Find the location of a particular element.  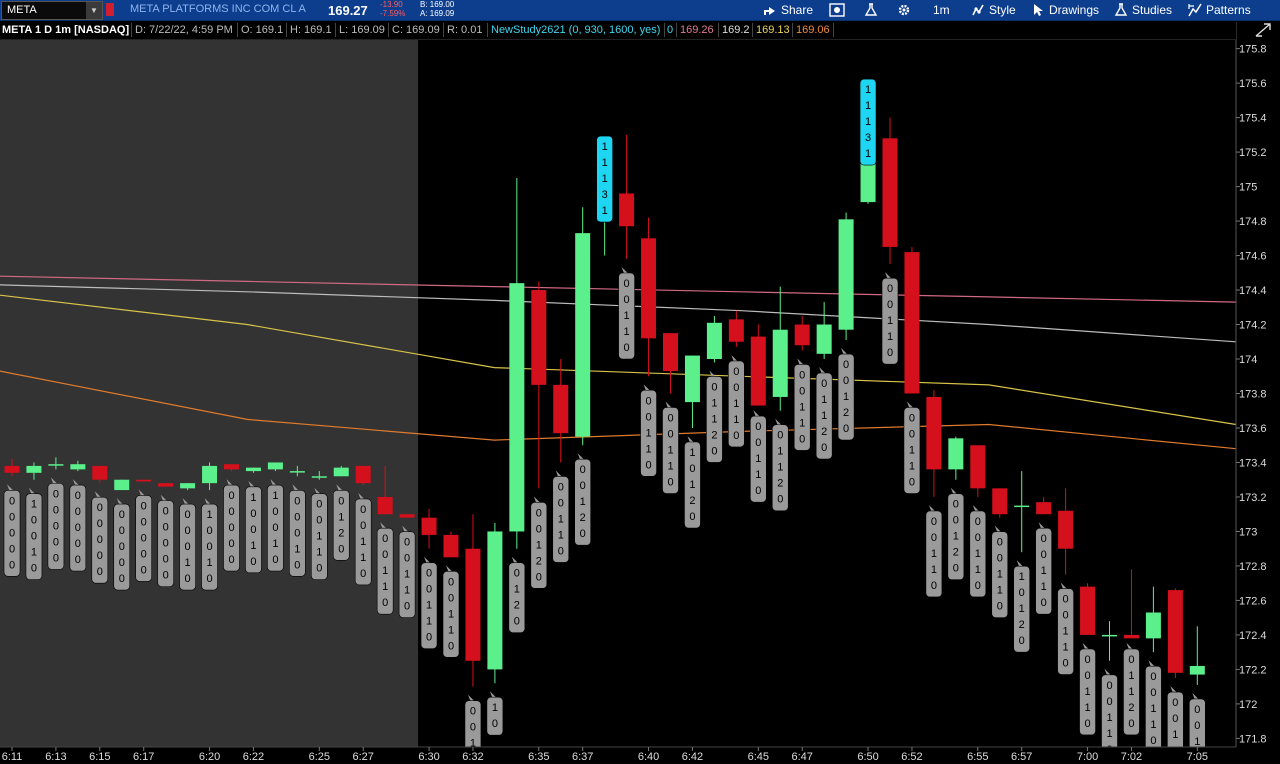

expand-icon is located at coordinates (1263, 30).